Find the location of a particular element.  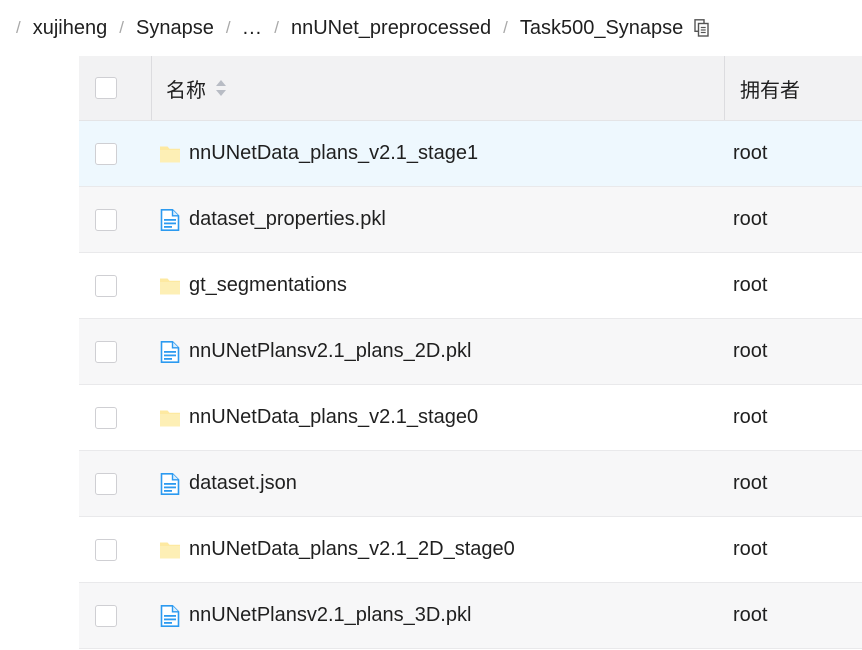

file-name-cell: nnUNetPlansv2.1_plans_3D.pkl is located at coordinates (437, 615).